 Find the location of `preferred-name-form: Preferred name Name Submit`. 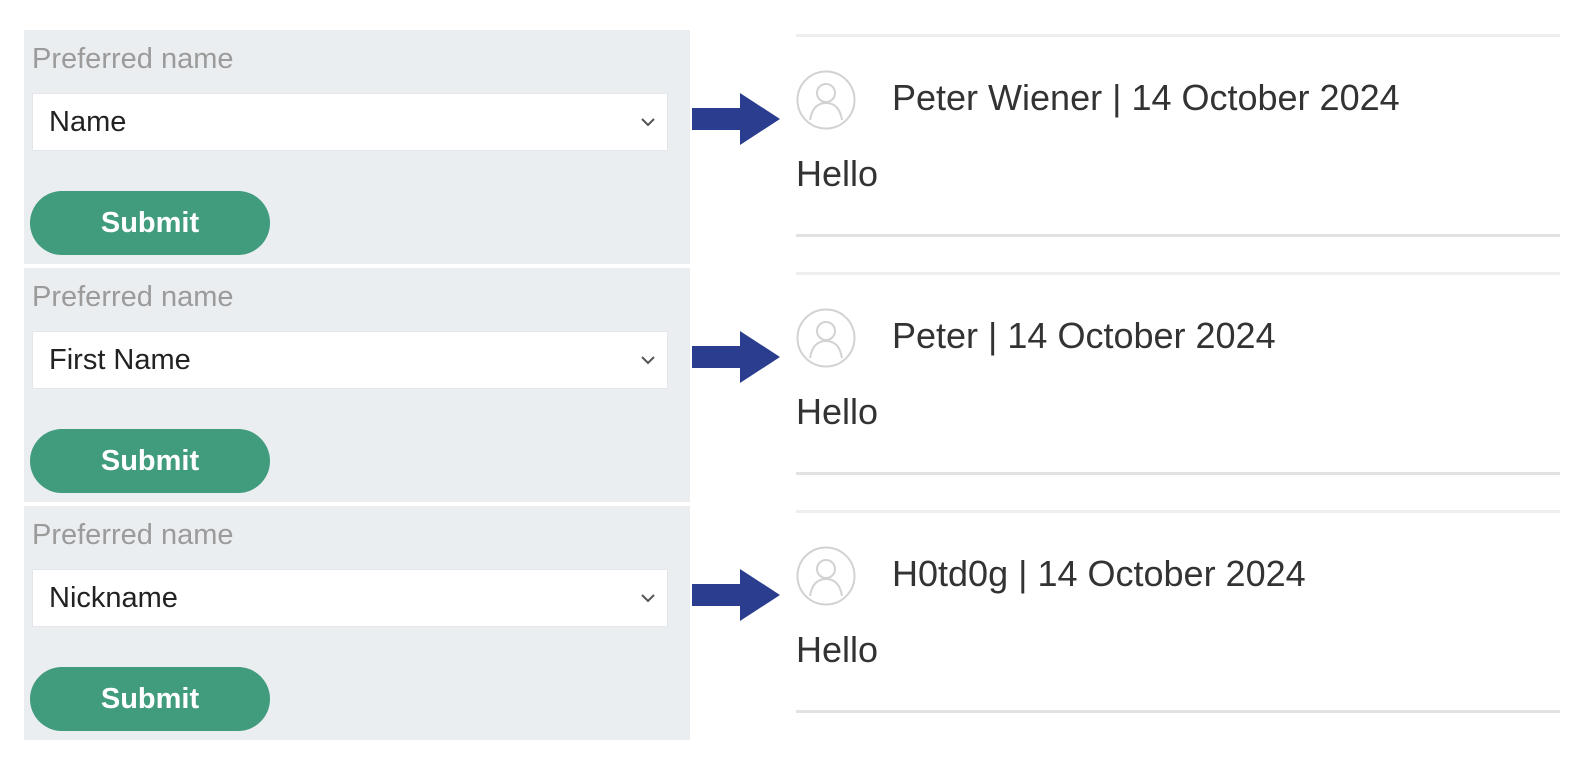

preferred-name-form: Preferred name Name Submit is located at coordinates (357, 147).